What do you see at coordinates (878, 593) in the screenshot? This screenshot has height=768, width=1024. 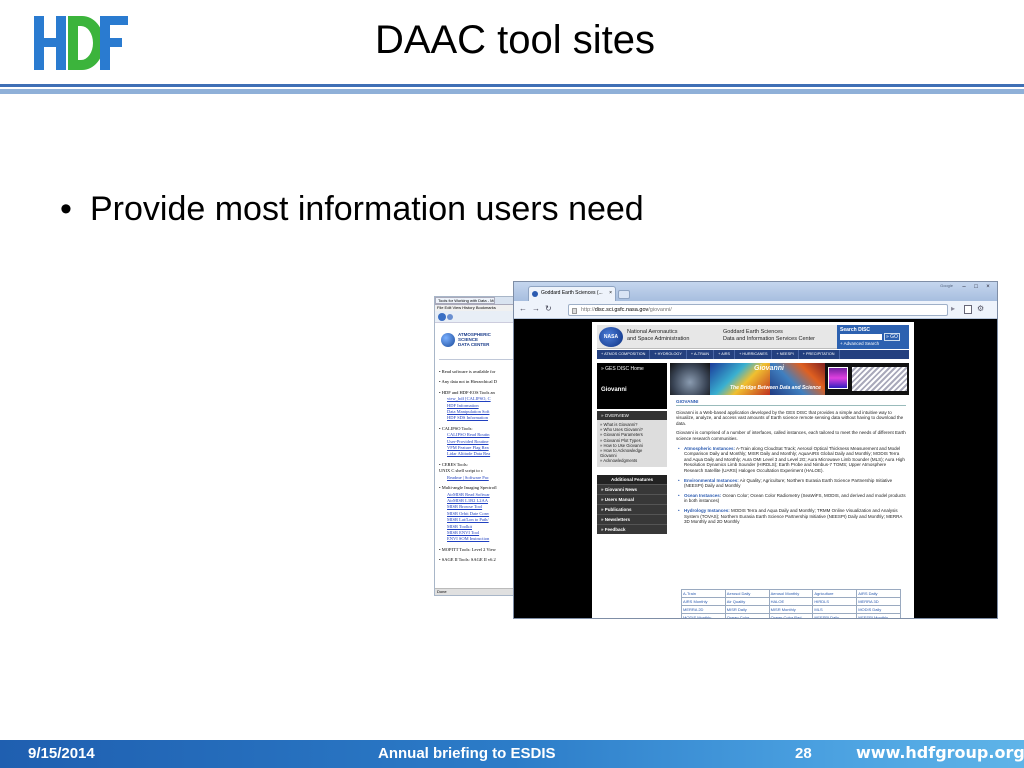 I see `table-cell: AIRS Daily` at bounding box center [878, 593].